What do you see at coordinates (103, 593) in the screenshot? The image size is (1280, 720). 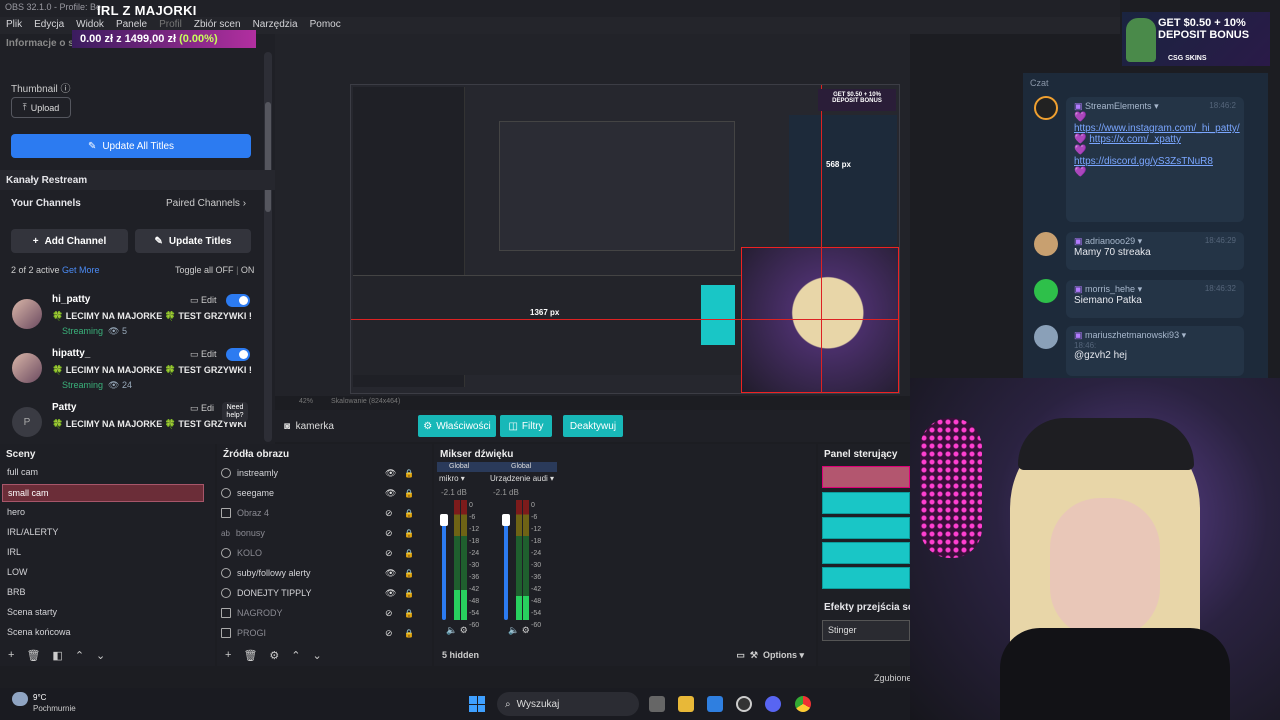 I see `scene-item: BRB` at bounding box center [103, 593].